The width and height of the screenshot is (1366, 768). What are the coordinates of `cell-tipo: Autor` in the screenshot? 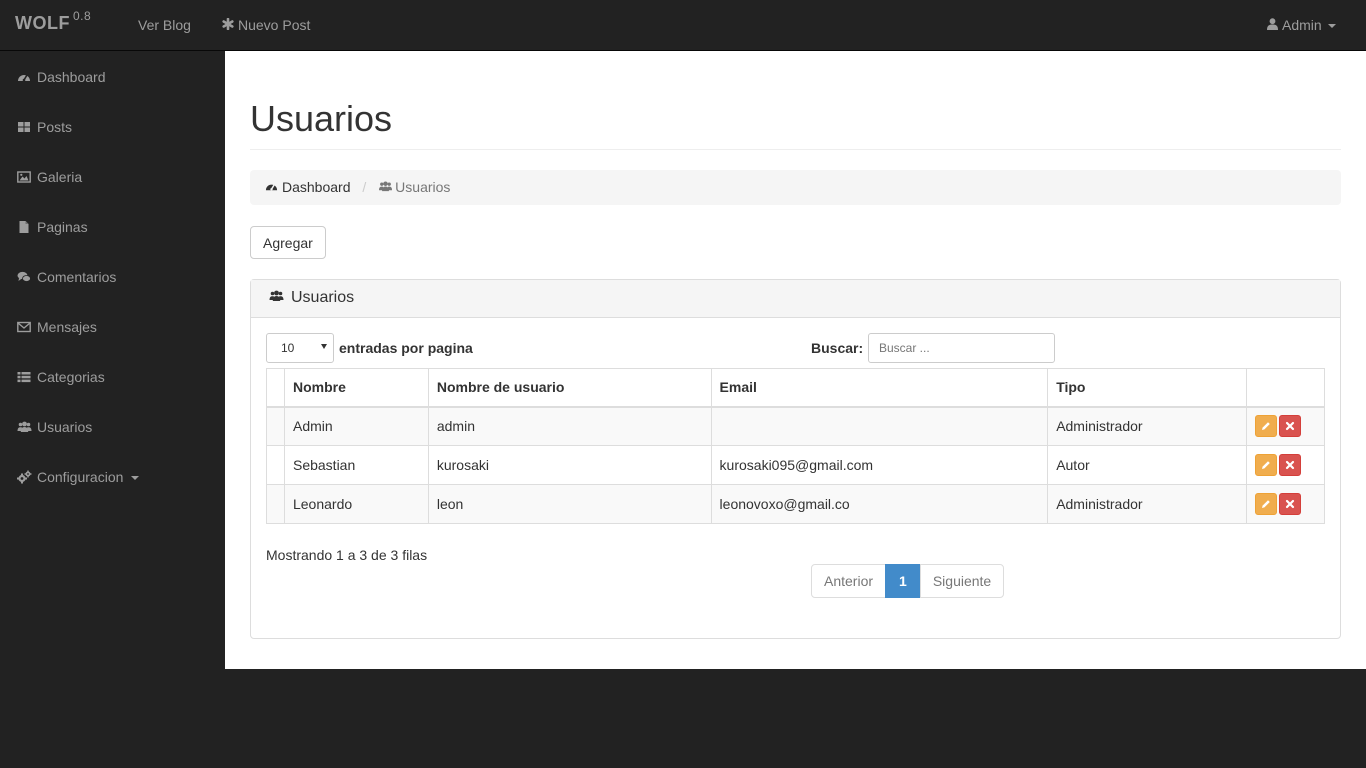 It's located at (1147, 465).